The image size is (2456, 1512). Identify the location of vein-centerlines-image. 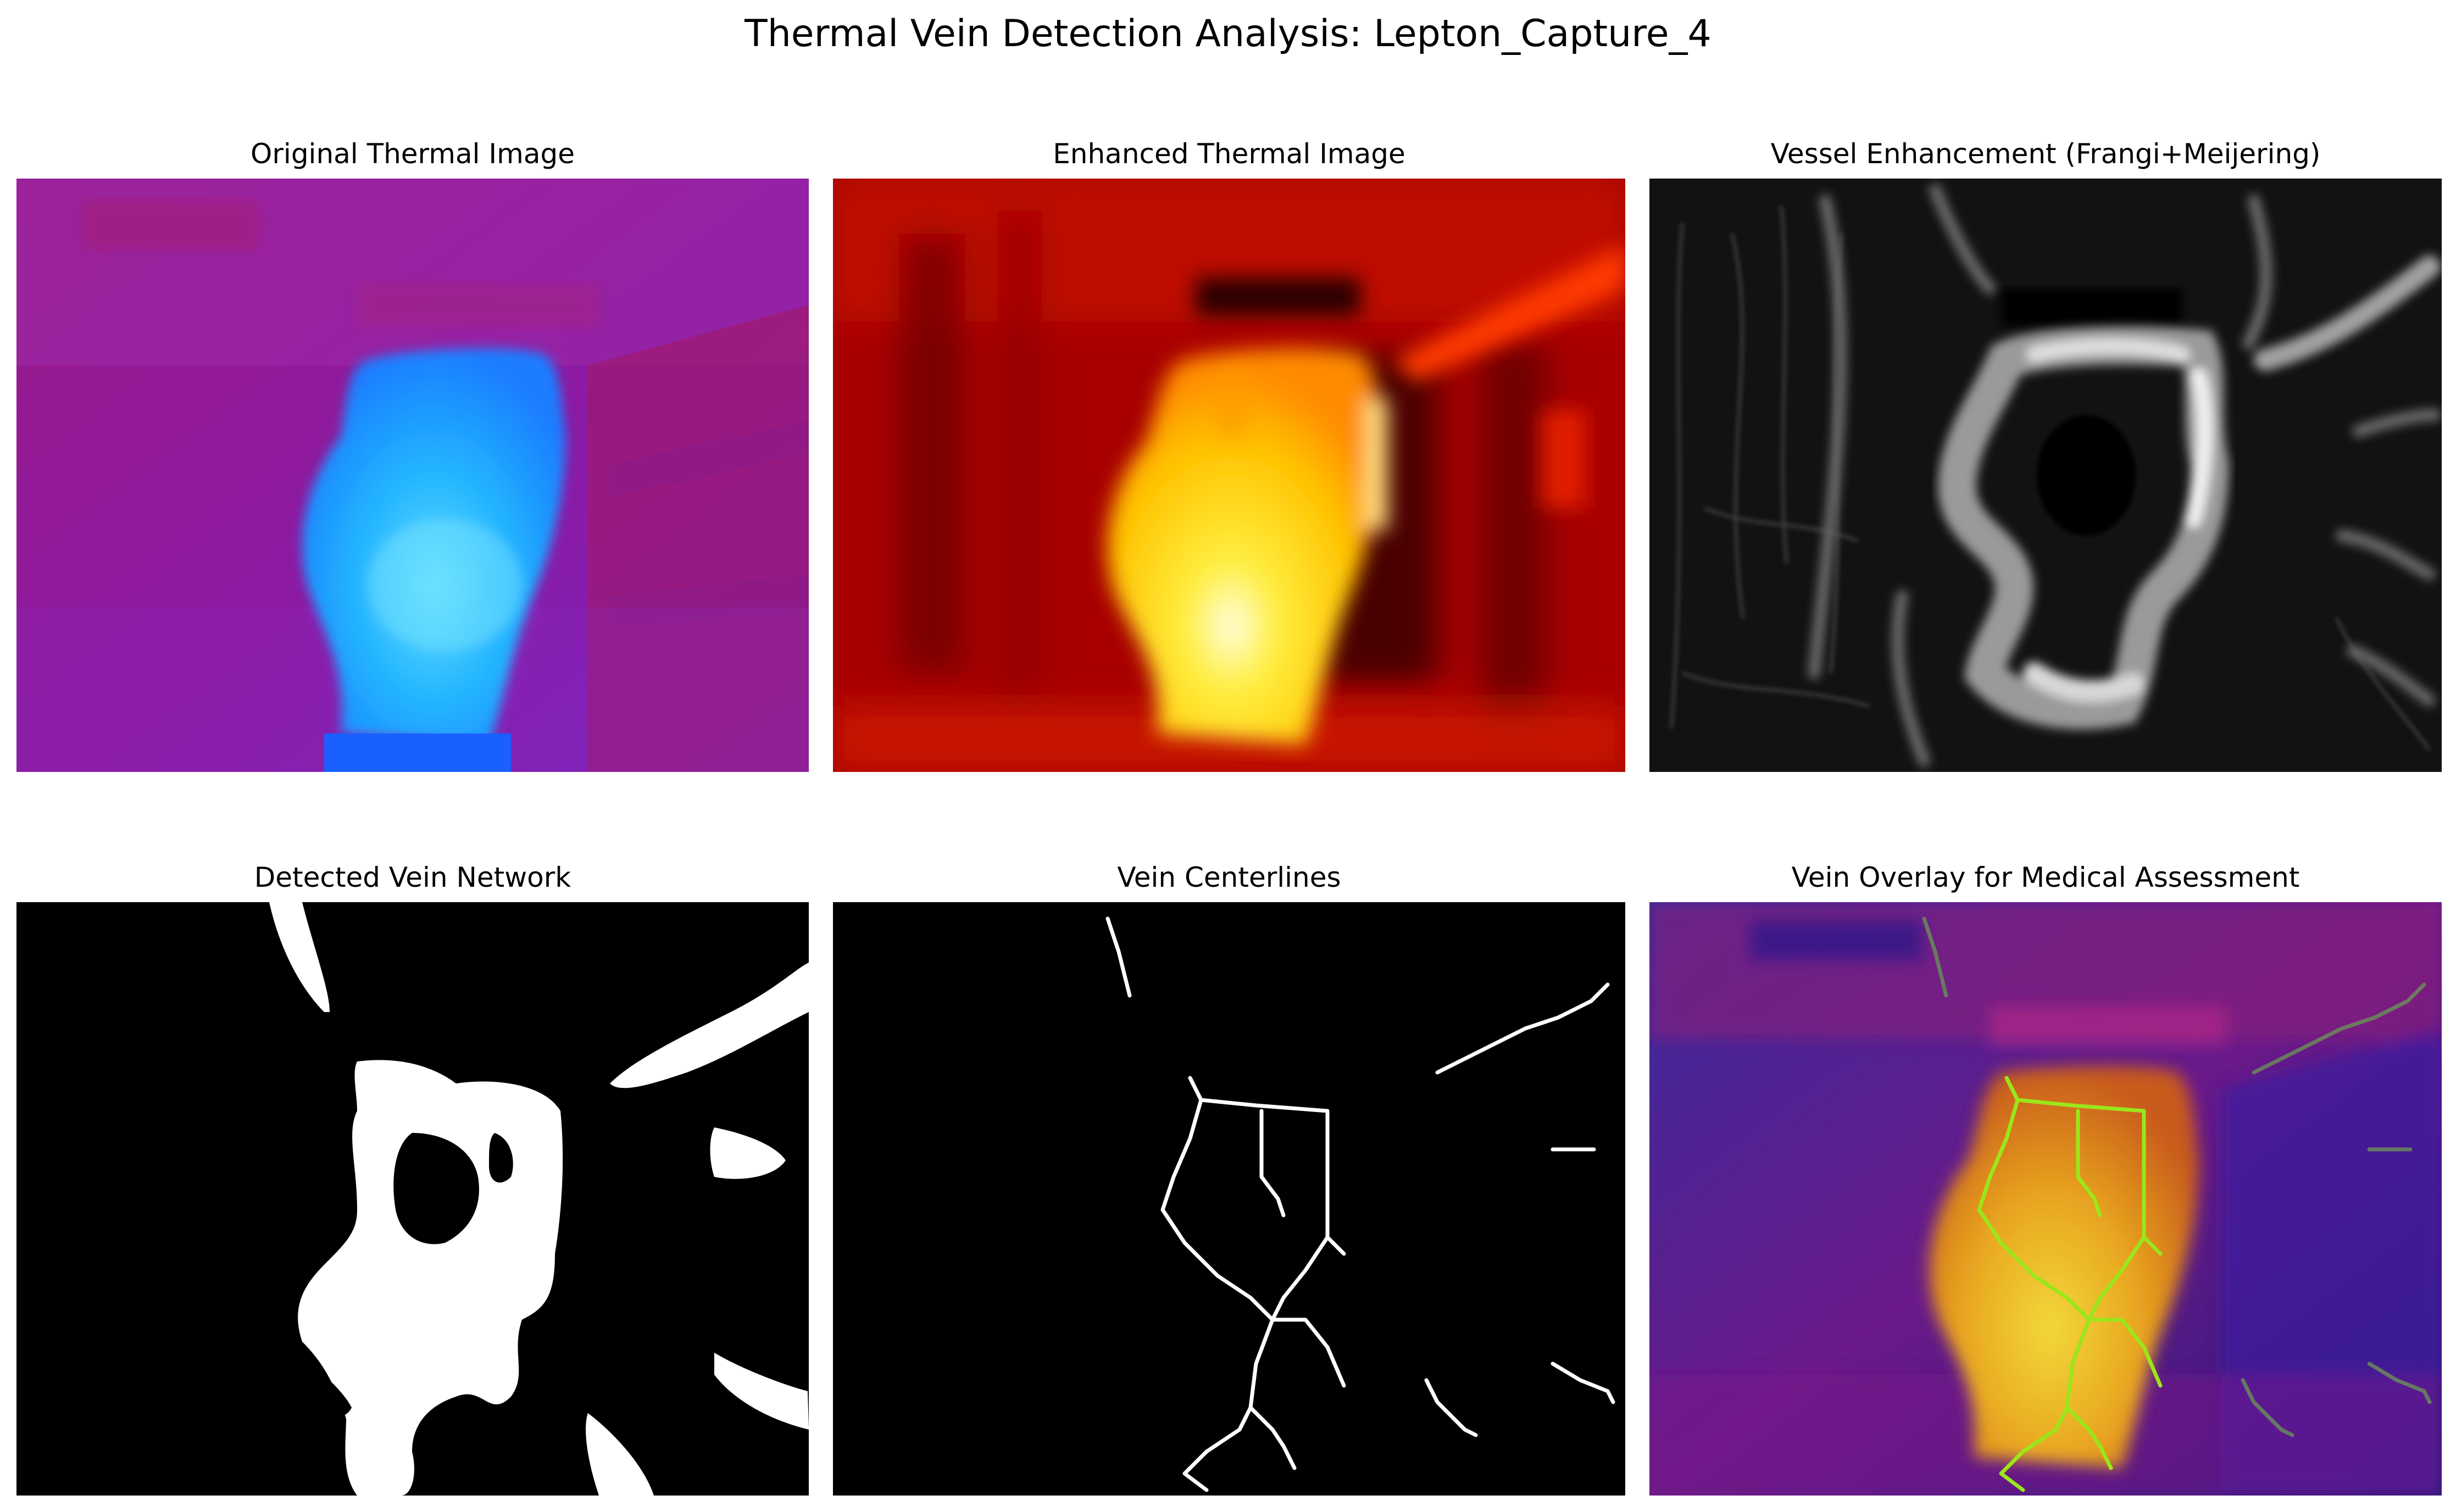
(1229, 1199).